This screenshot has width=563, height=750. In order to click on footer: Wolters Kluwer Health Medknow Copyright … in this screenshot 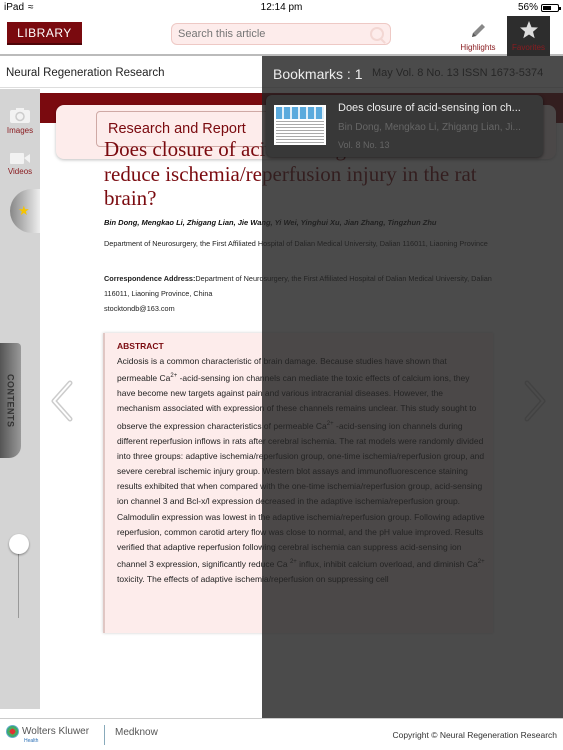, I will do `click(281, 734)`.